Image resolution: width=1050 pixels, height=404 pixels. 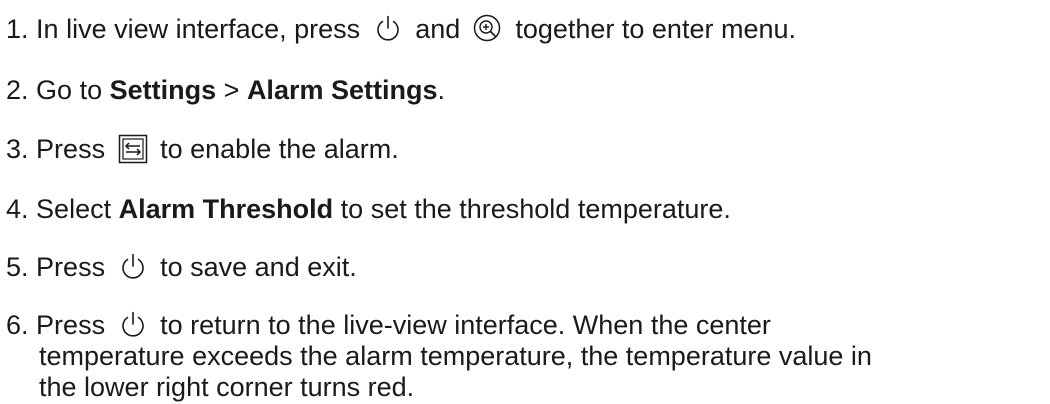 I want to click on step-text: together to enter menu., so click(x=655, y=29).